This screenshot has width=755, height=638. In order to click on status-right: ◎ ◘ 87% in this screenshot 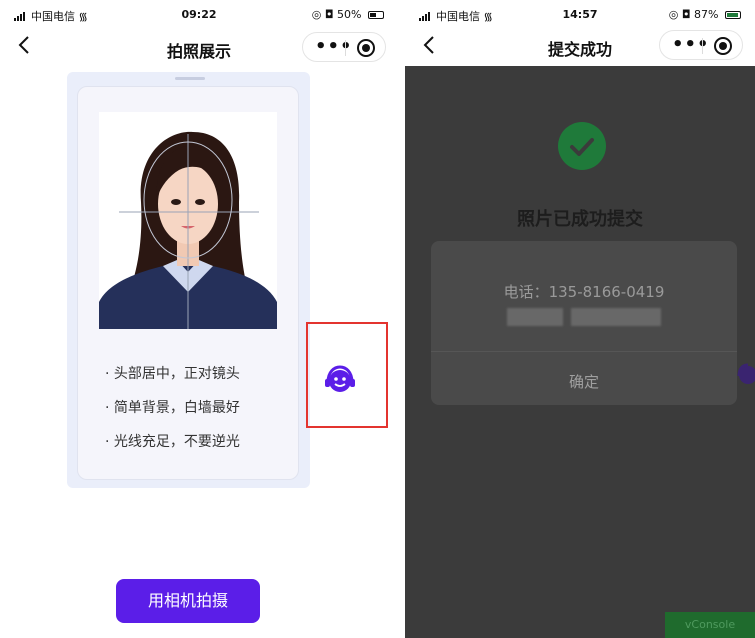, I will do `click(705, 14)`.